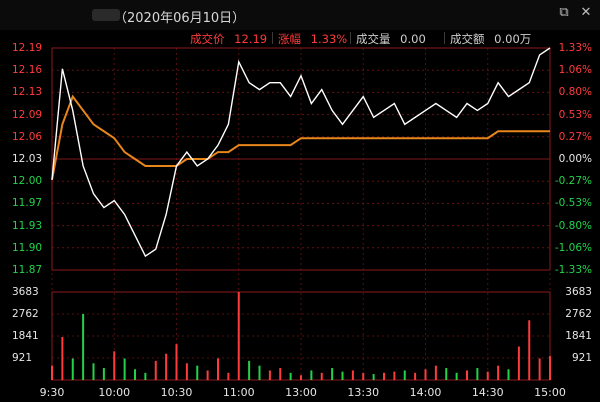 The image size is (600, 402). I want to click on time-tick-label: 14:30, so click(487, 392).